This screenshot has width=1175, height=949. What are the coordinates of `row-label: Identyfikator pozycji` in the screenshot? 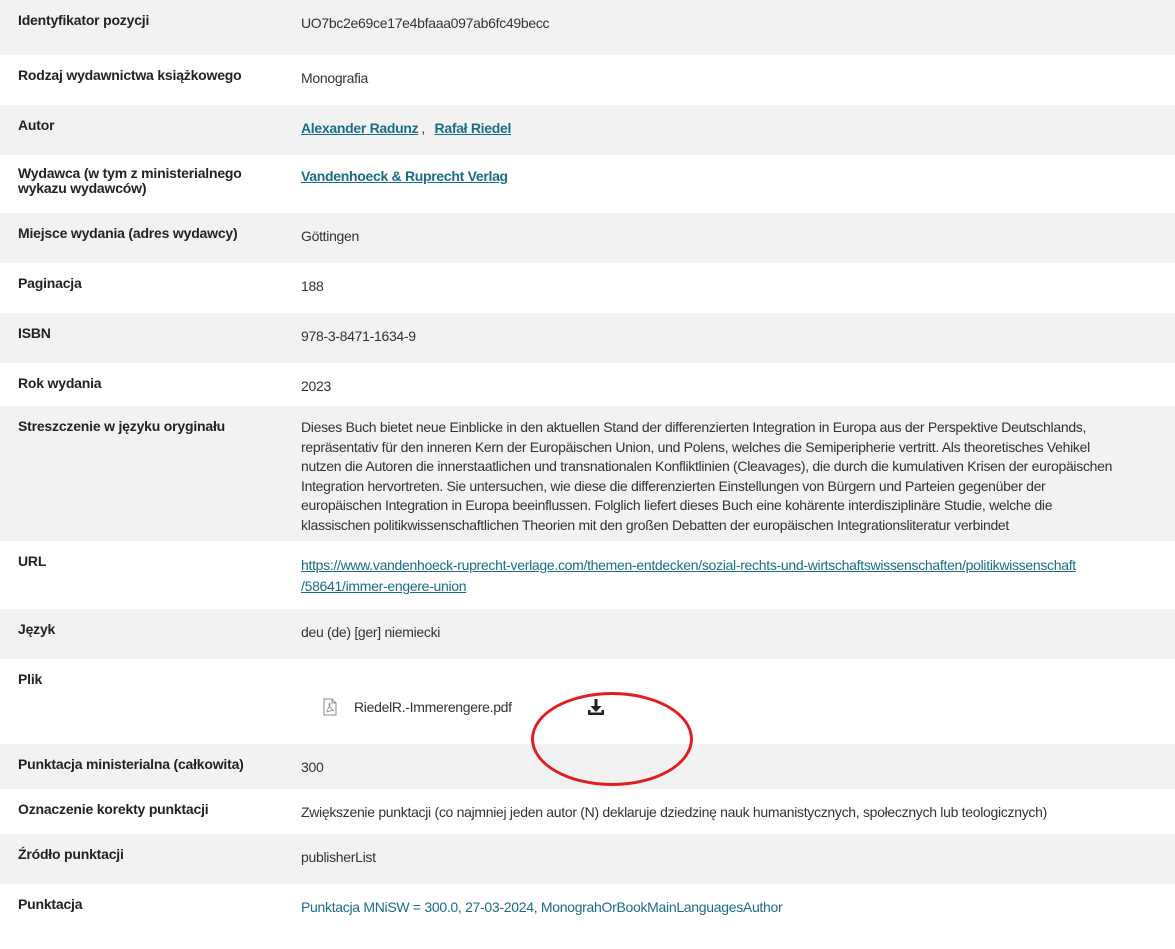 It's located at (84, 20).